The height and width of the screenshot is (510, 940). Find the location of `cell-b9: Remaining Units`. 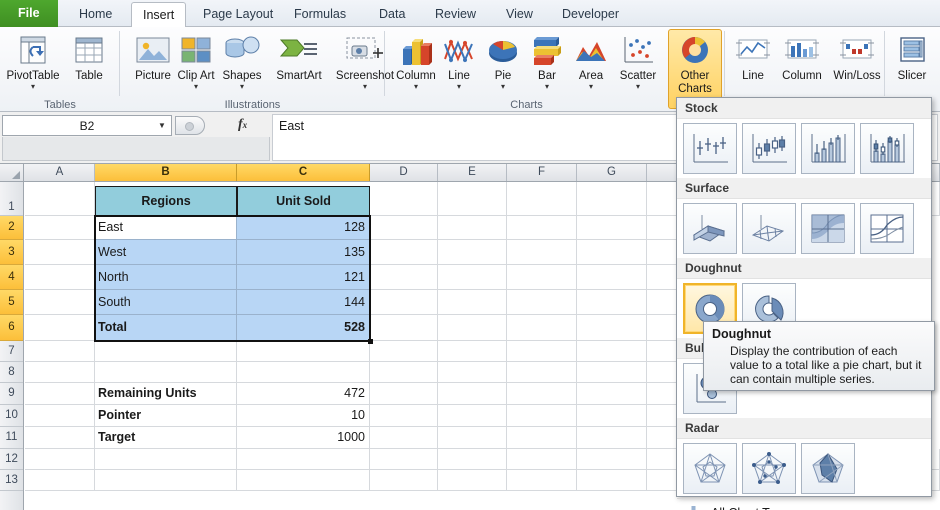

cell-b9: Remaining Units is located at coordinates (166, 394).